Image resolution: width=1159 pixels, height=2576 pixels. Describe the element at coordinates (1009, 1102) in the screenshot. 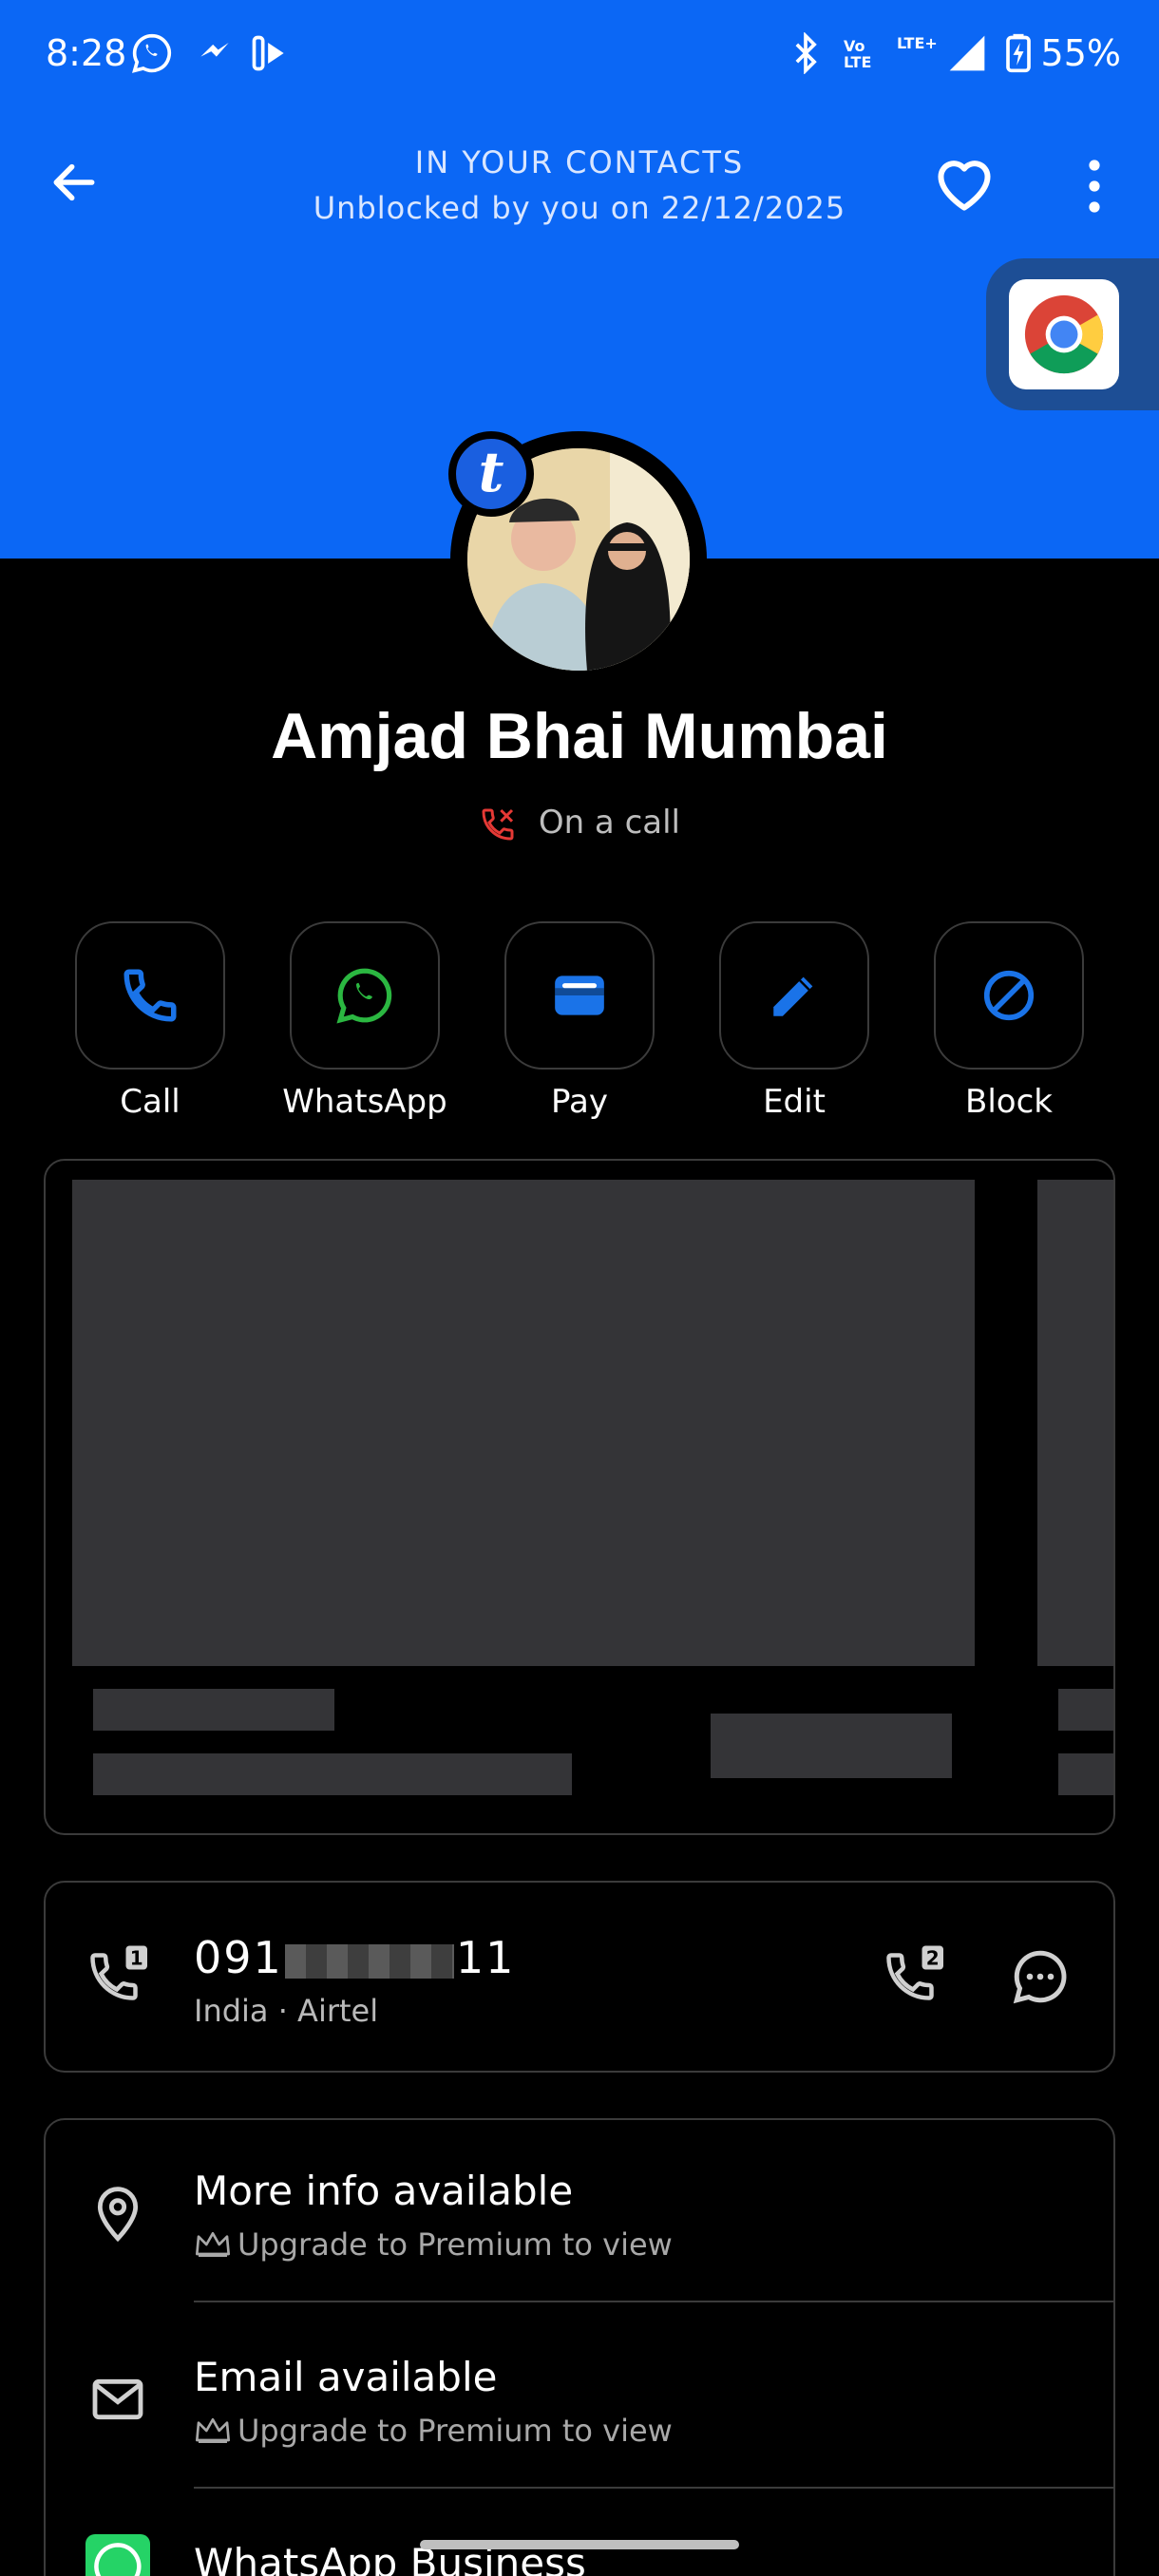

I see `block-label: Block` at that location.